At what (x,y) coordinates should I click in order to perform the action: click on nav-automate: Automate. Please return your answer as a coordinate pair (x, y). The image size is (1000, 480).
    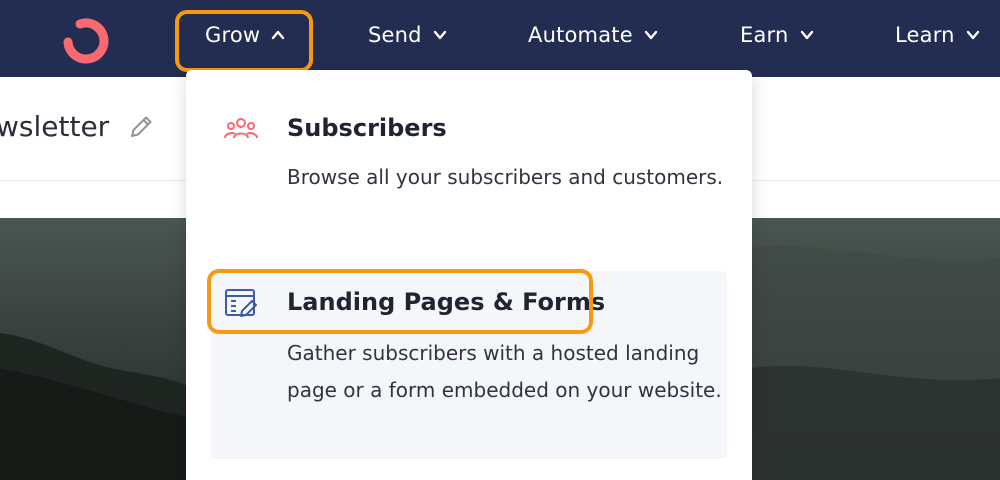
    Looking at the image, I should click on (593, 35).